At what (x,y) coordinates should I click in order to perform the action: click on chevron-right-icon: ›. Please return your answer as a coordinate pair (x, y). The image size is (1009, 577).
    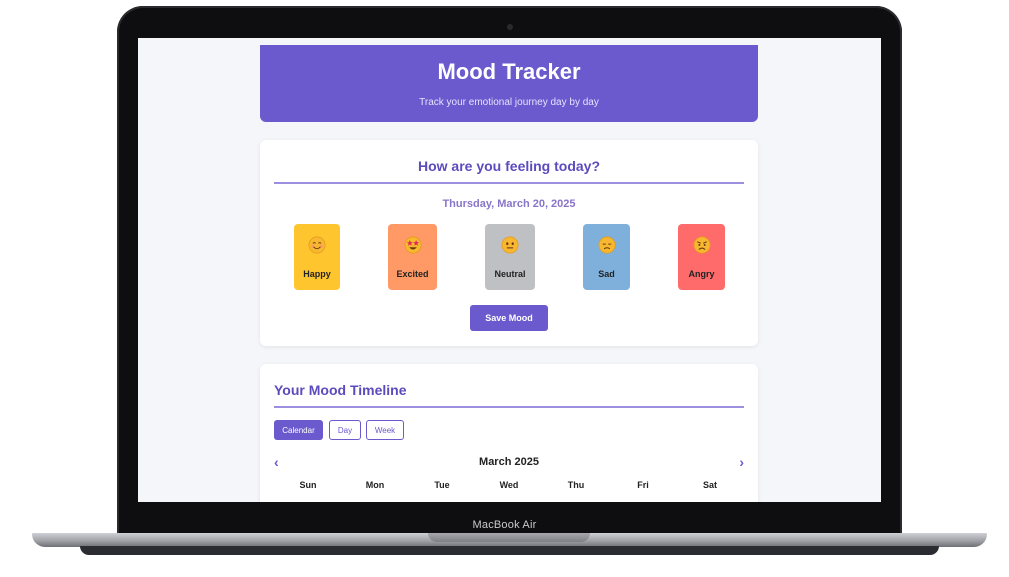
    Looking at the image, I should click on (741, 462).